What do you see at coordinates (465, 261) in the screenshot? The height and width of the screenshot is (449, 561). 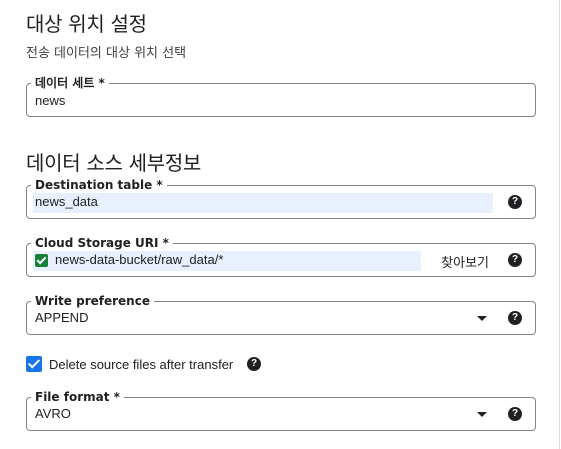 I see `browse-button: 찾아보기` at bounding box center [465, 261].